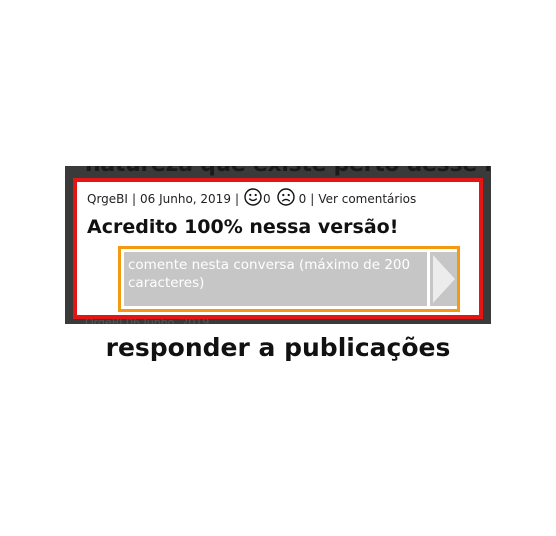 This screenshot has width=556, height=536. I want to click on play-arrow-icon, so click(444, 279).